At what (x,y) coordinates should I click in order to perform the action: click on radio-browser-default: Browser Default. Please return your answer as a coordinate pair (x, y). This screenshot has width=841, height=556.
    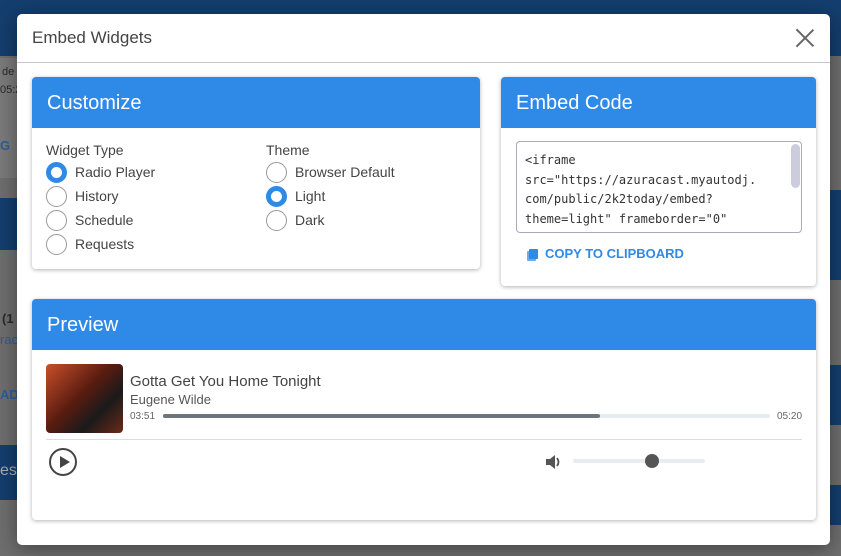
    Looking at the image, I should click on (330, 172).